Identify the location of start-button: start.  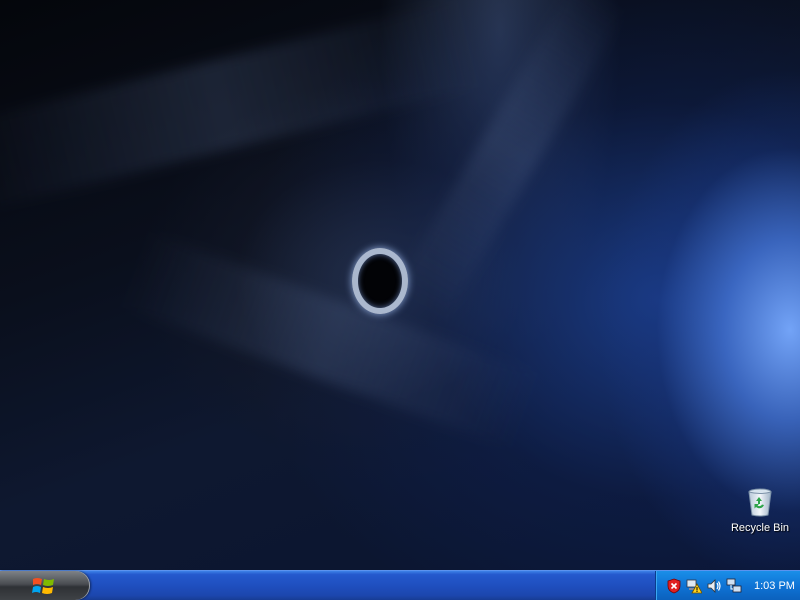
(45, 585).